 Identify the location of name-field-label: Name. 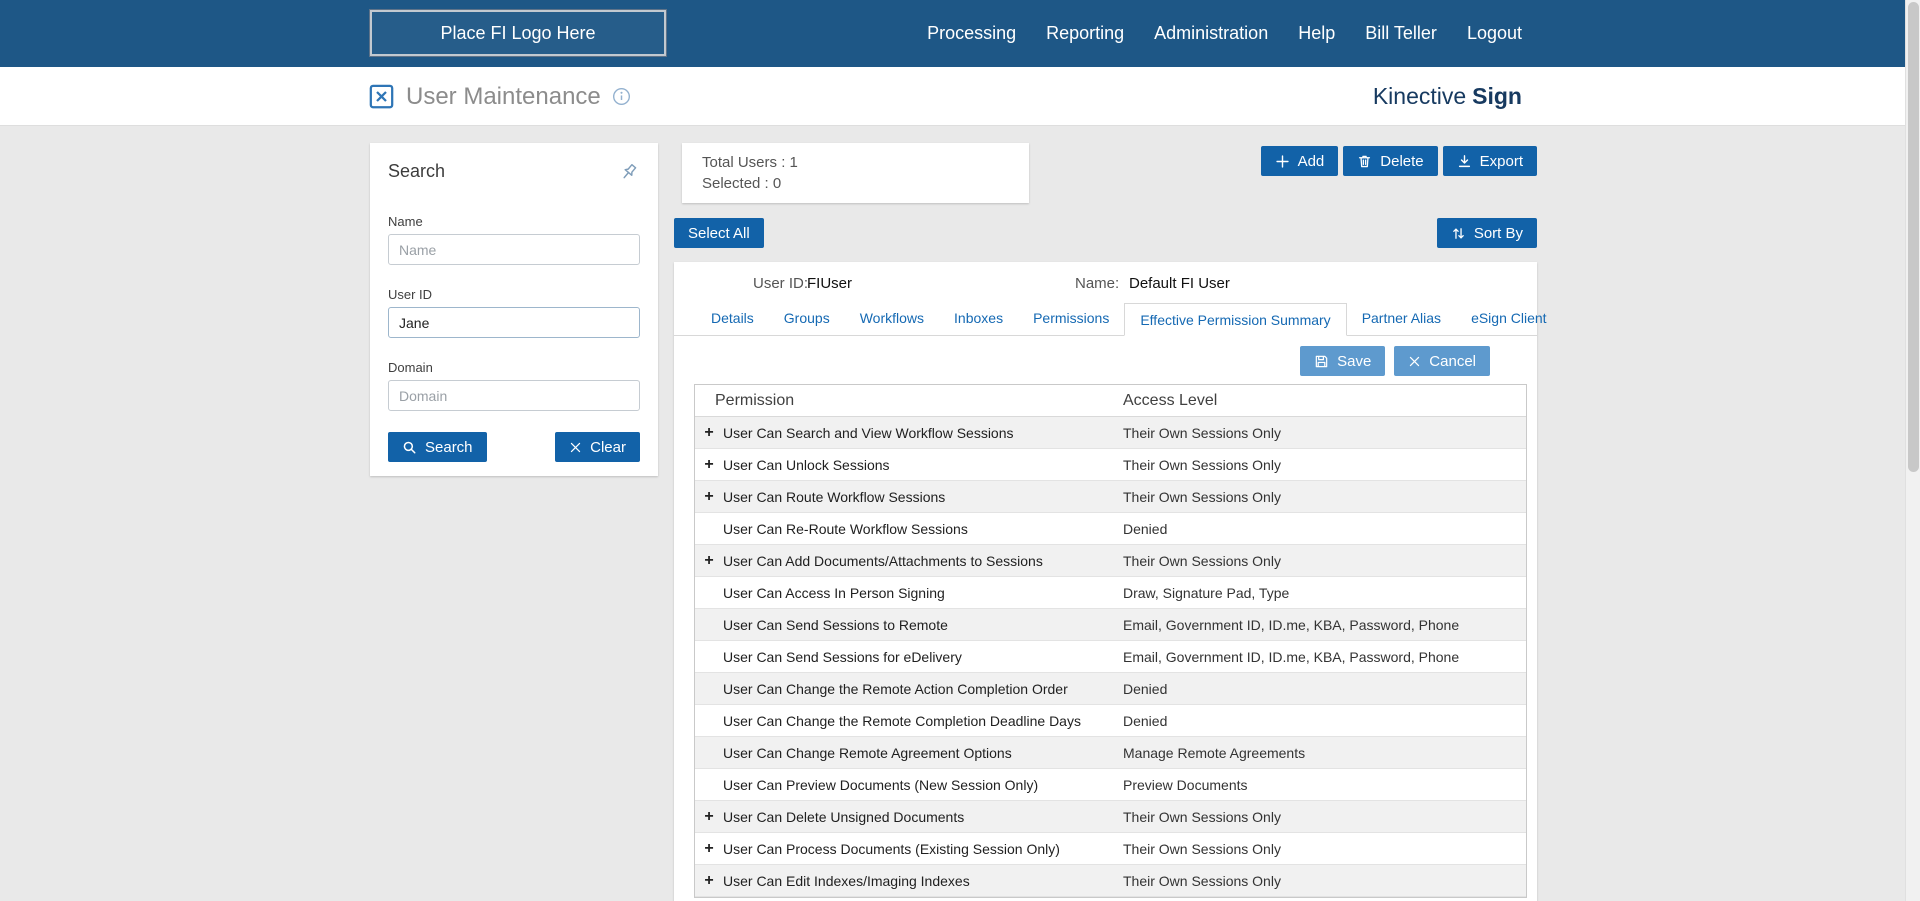
(405, 221).